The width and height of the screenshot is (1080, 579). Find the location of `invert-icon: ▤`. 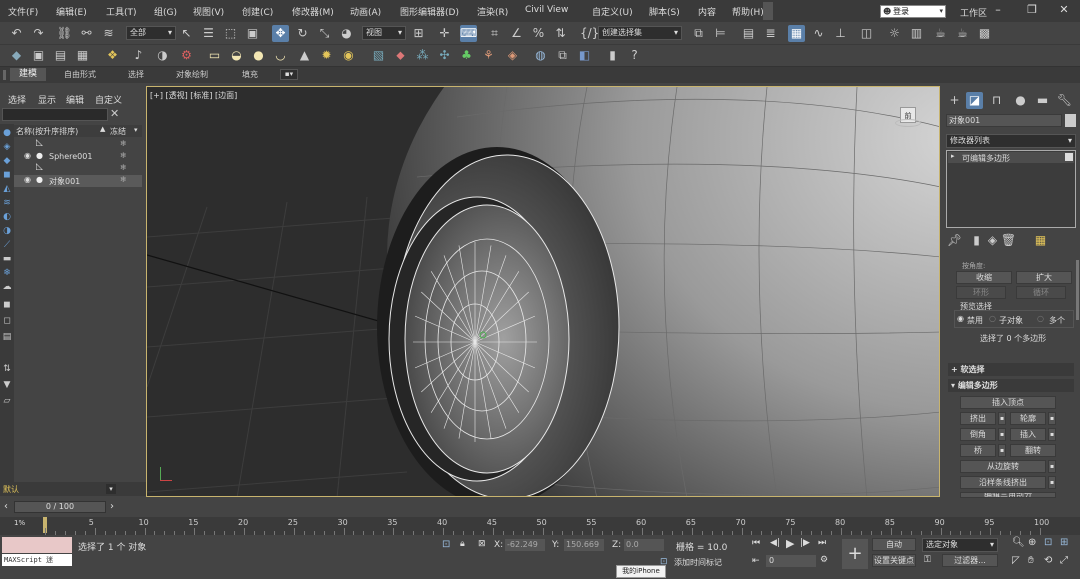

invert-icon: ▤ is located at coordinates (7, 337).